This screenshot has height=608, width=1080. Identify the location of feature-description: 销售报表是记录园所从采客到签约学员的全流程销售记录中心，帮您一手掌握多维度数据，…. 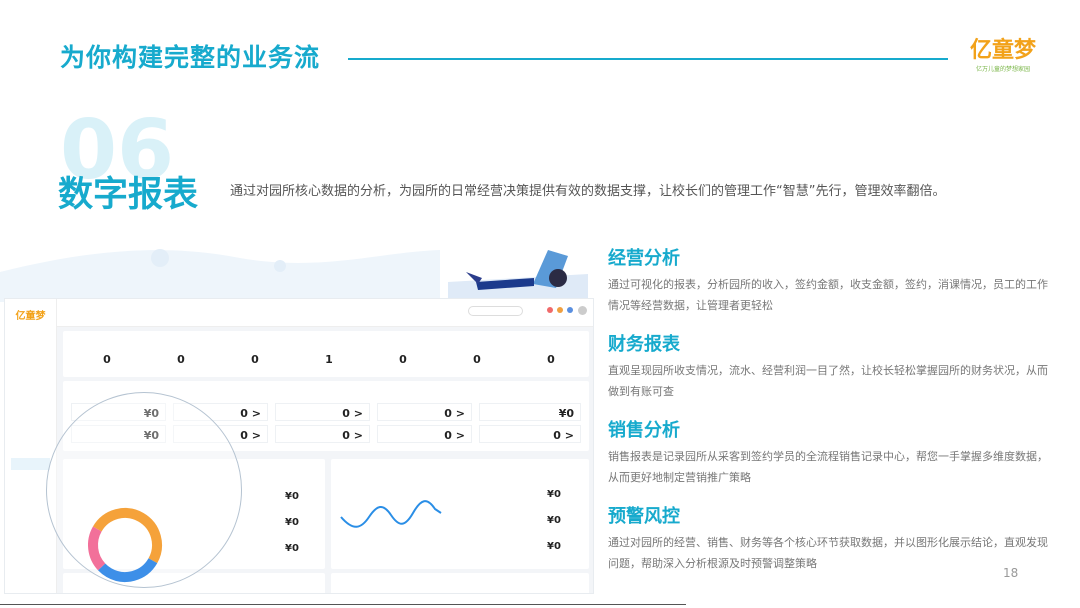
(828, 467).